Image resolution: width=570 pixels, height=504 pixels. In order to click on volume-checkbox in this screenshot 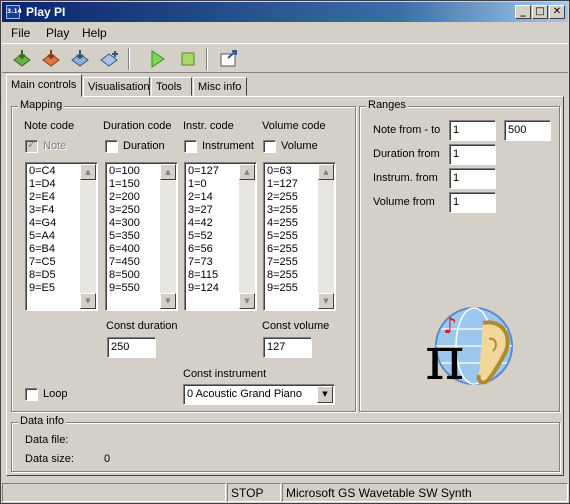, I will do `click(269, 146)`.